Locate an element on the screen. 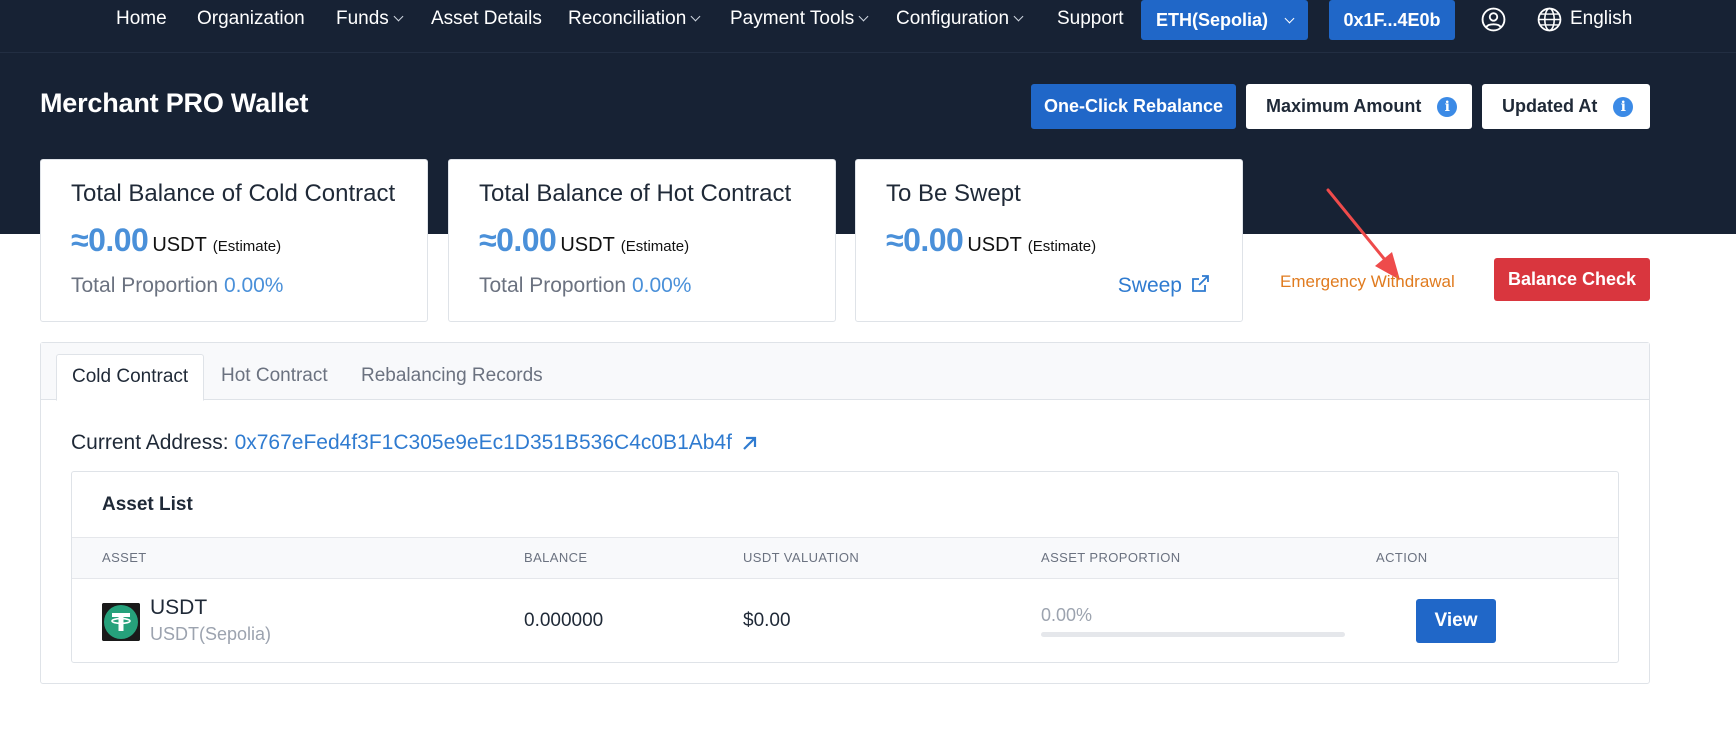 The image size is (1736, 750). card-title: Total Balance of Cold Contract is located at coordinates (233, 193).